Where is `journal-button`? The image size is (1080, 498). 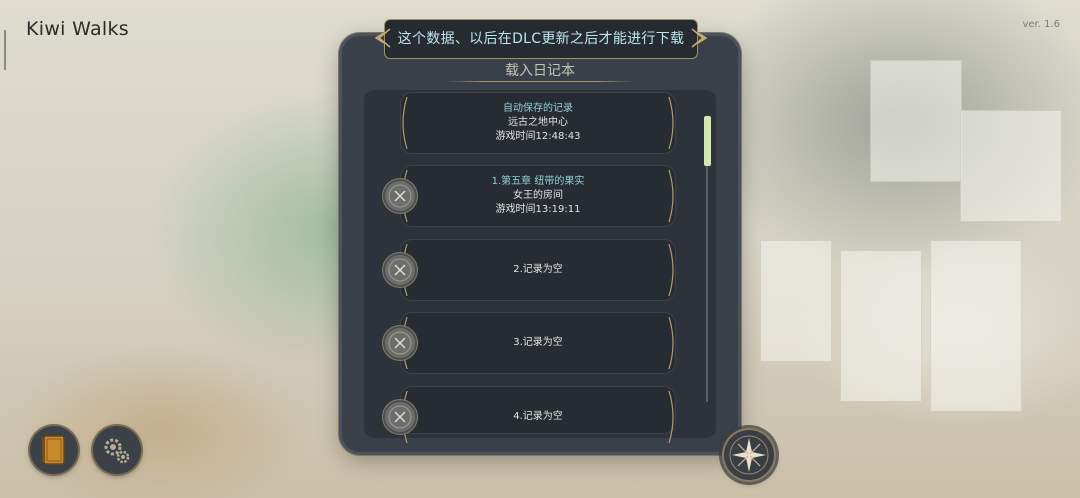 journal-button is located at coordinates (54, 450).